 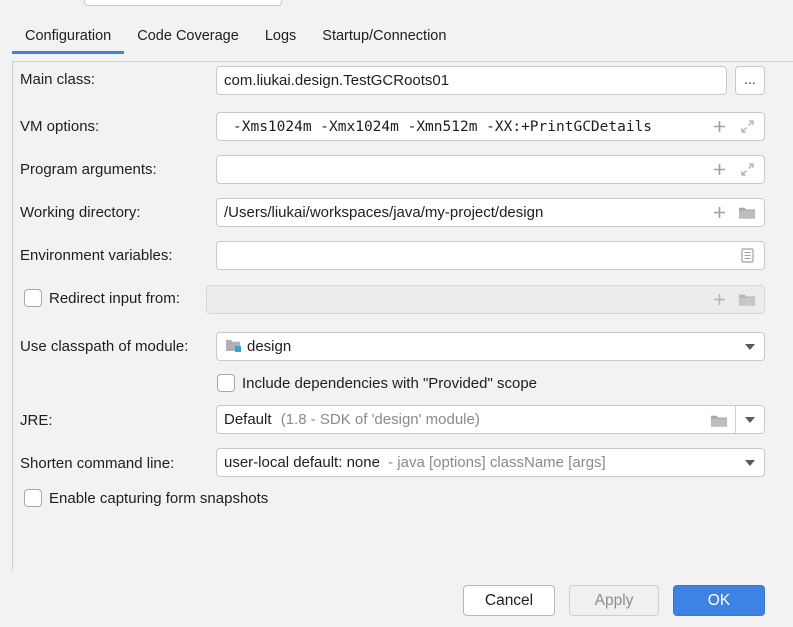 I want to click on jre-label: JRE:, so click(x=36, y=420).